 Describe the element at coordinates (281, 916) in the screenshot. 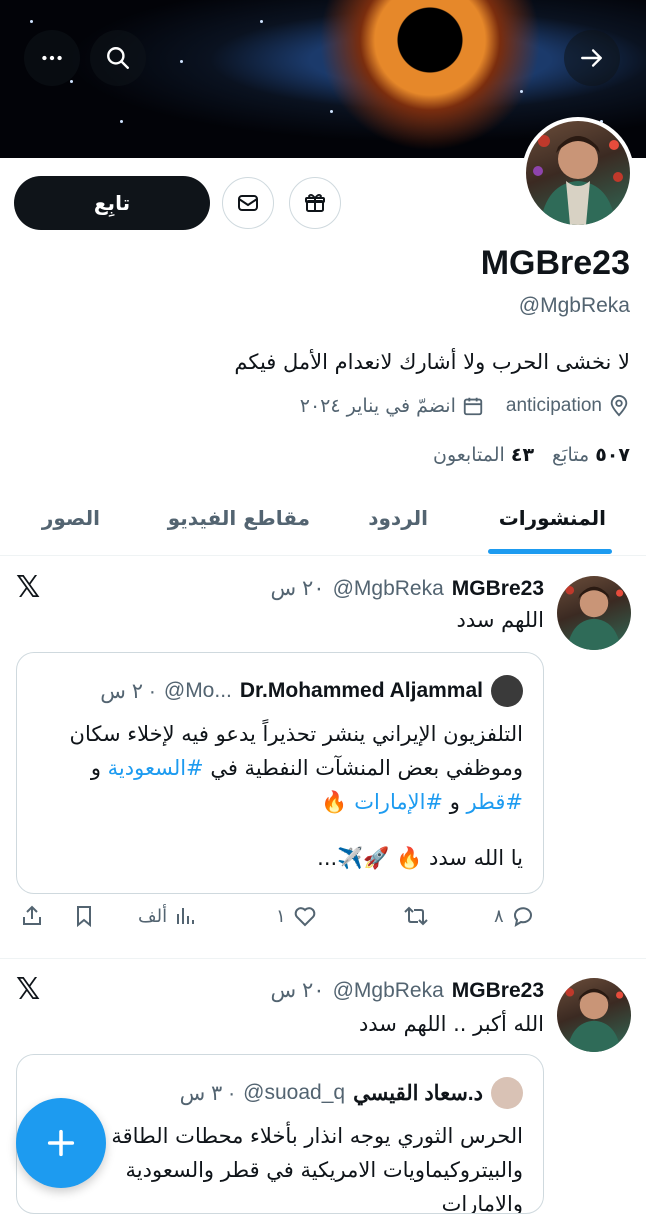

I see `like-count: ١` at that location.